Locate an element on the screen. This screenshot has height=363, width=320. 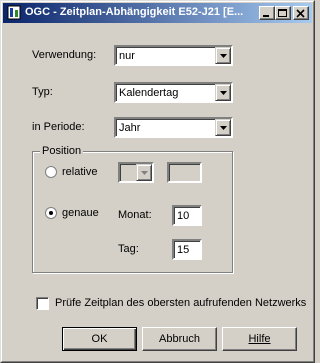
monat-input: 10 is located at coordinates (187, 215).